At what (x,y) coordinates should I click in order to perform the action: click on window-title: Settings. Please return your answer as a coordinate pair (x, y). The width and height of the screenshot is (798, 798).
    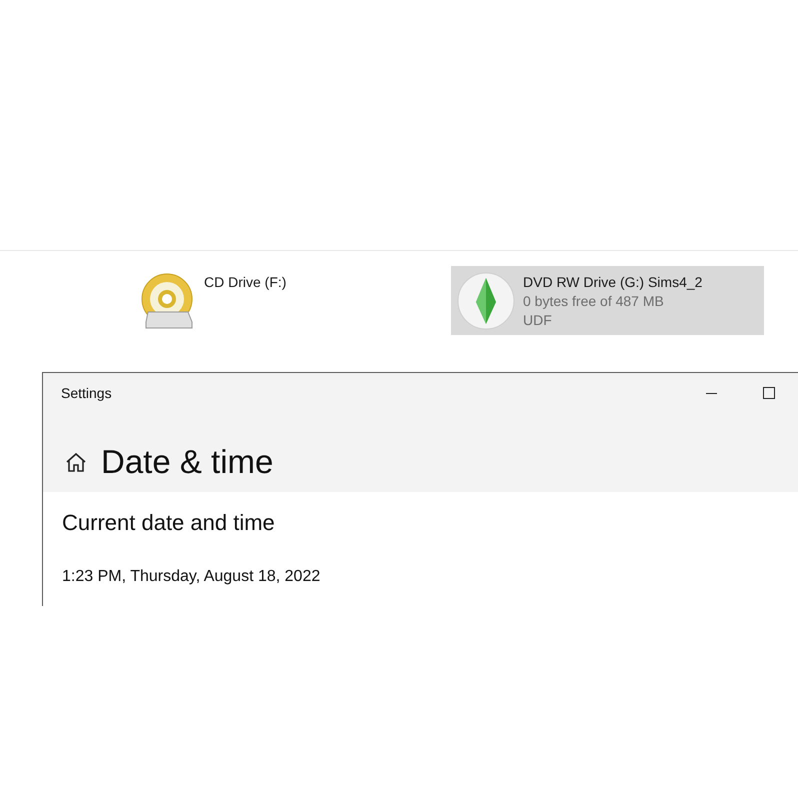
    Looking at the image, I should click on (87, 393).